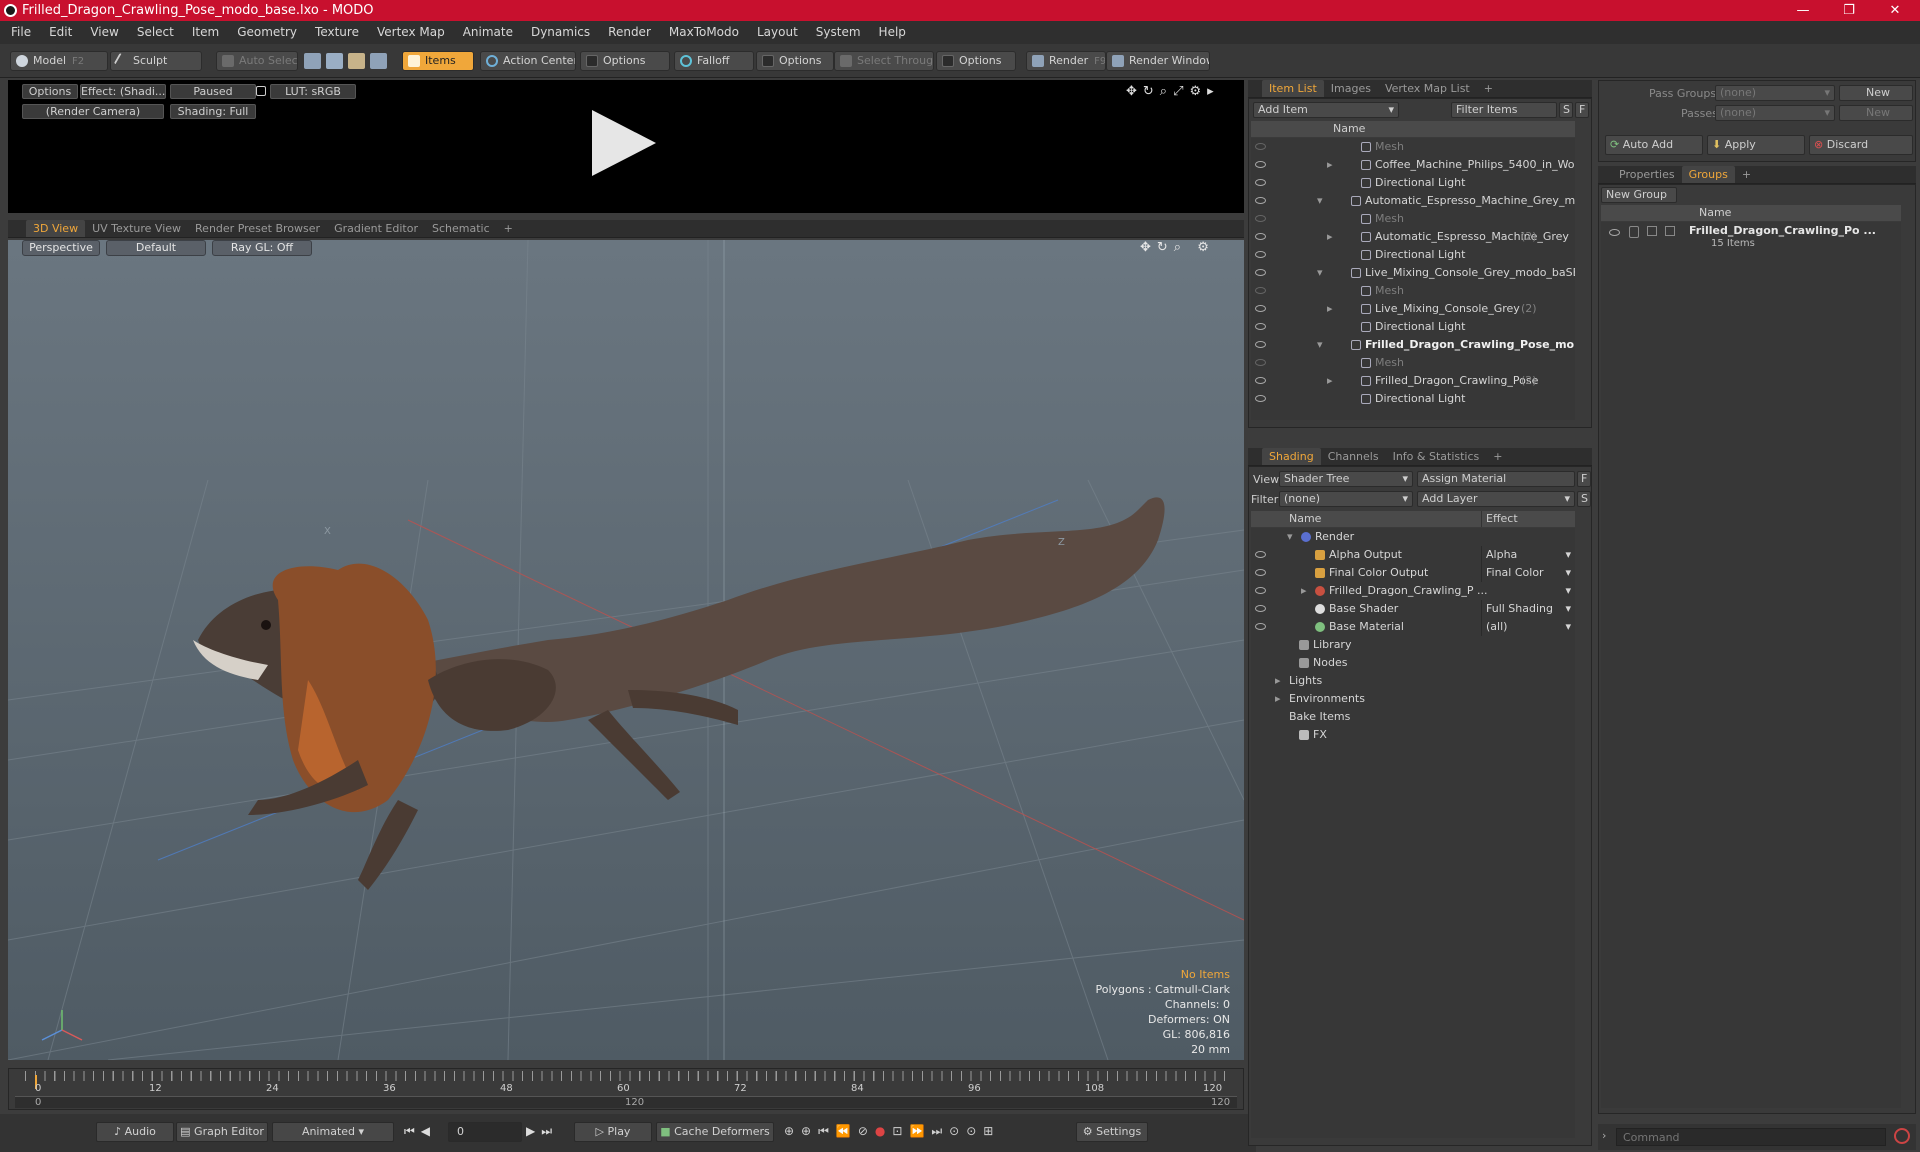  I want to click on tab-uv-texture-view: UV Texture View, so click(136, 228).